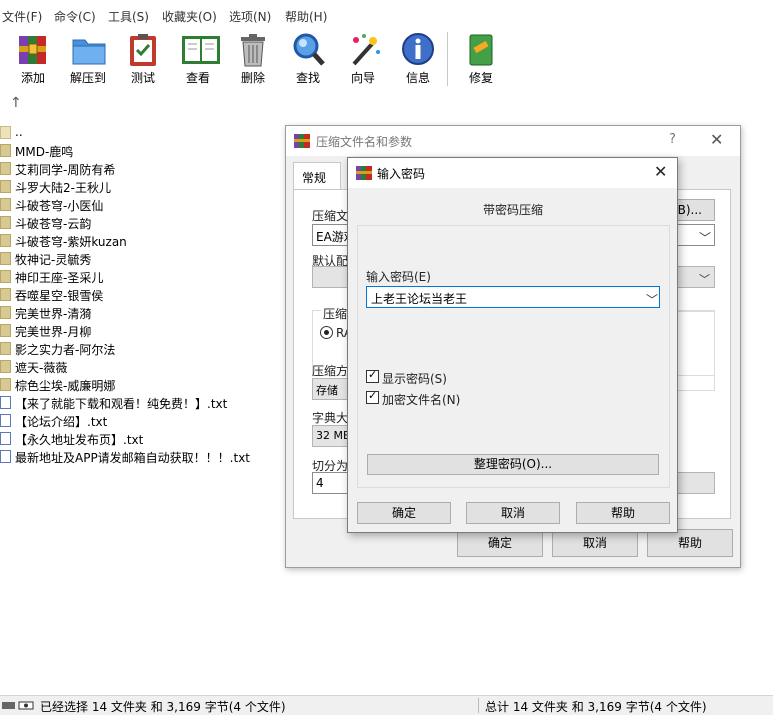 This screenshot has width=773, height=715. I want to click on show-password-checkbox: ✓, so click(372, 375).